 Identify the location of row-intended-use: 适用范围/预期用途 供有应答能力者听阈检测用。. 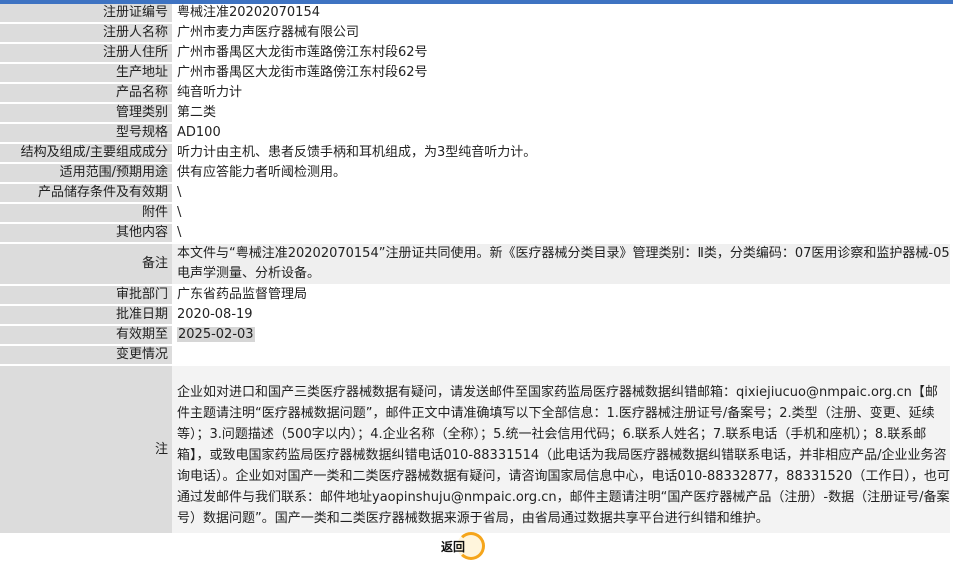
(475, 173).